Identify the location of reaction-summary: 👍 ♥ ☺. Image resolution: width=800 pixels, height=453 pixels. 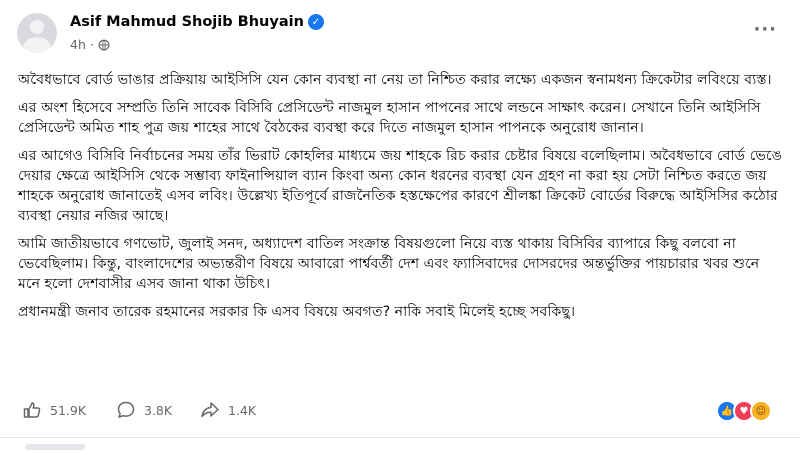
(744, 411).